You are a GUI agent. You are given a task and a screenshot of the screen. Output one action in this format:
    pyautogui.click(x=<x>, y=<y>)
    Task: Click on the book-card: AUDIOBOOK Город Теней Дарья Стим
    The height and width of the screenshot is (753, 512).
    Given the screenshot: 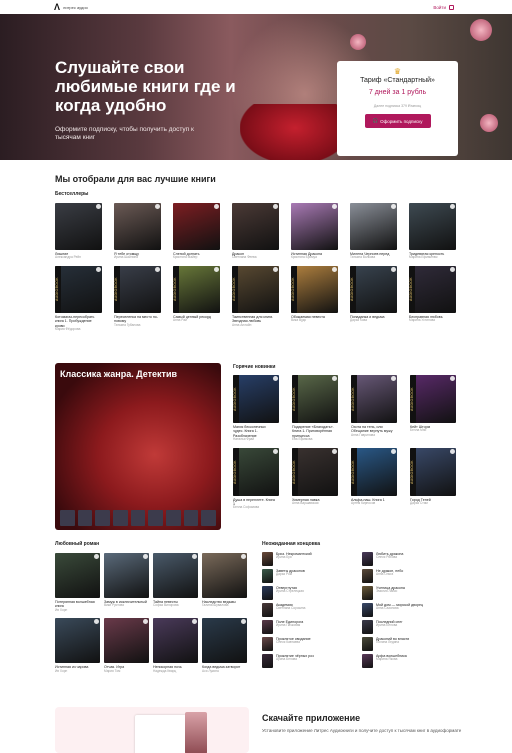 What is the action you would take?
    pyautogui.click(x=439, y=478)
    